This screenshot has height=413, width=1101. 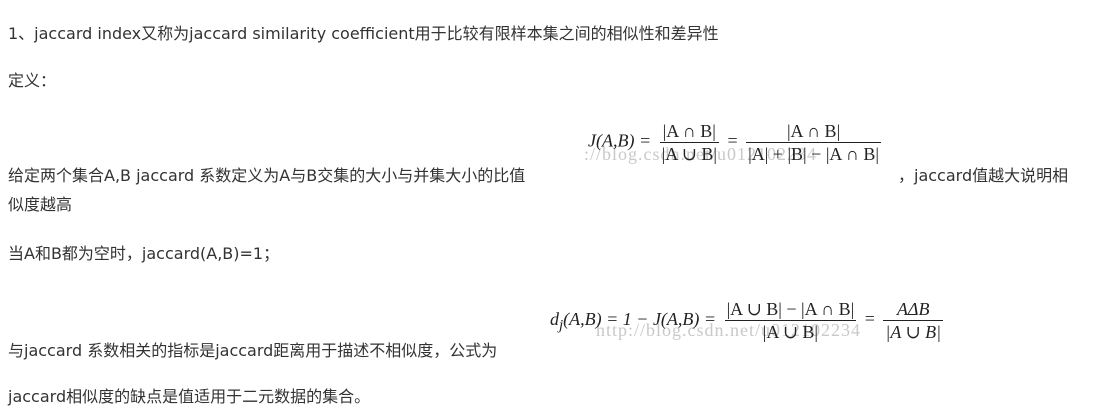 What do you see at coordinates (913, 309) in the screenshot?
I see `fraction-numerator: AΔB` at bounding box center [913, 309].